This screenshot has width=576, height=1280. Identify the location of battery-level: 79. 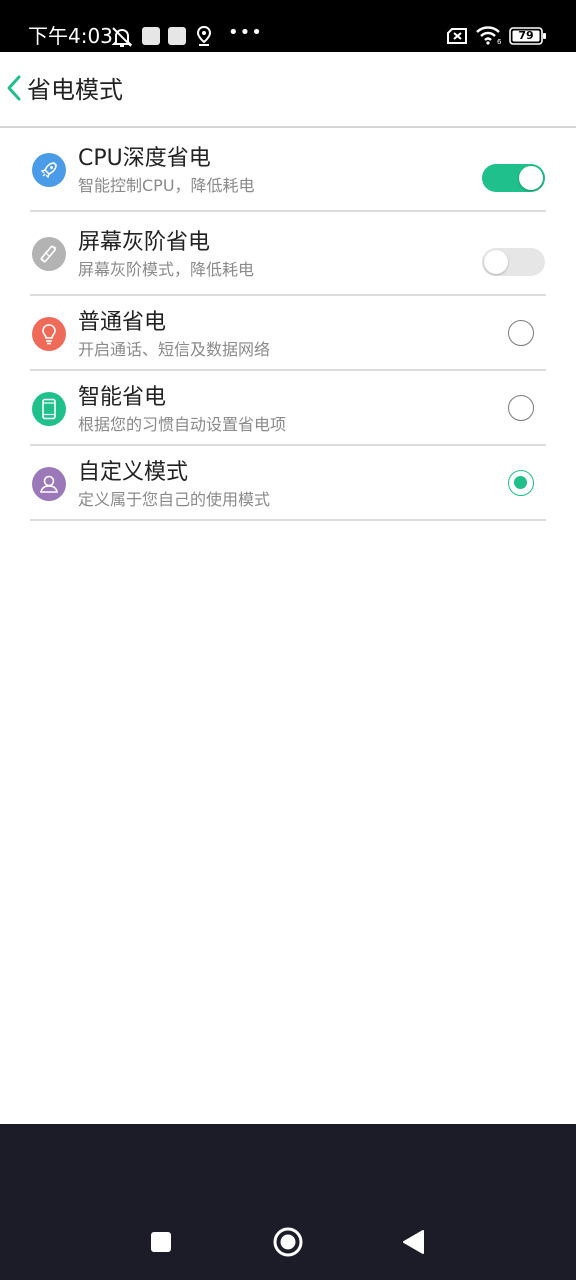
(526, 35).